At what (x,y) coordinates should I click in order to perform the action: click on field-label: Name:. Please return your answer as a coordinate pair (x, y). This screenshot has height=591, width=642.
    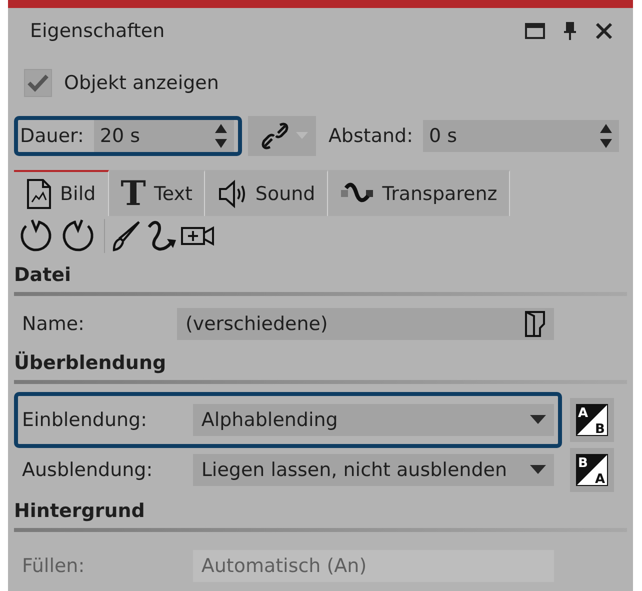
    Looking at the image, I should click on (54, 324).